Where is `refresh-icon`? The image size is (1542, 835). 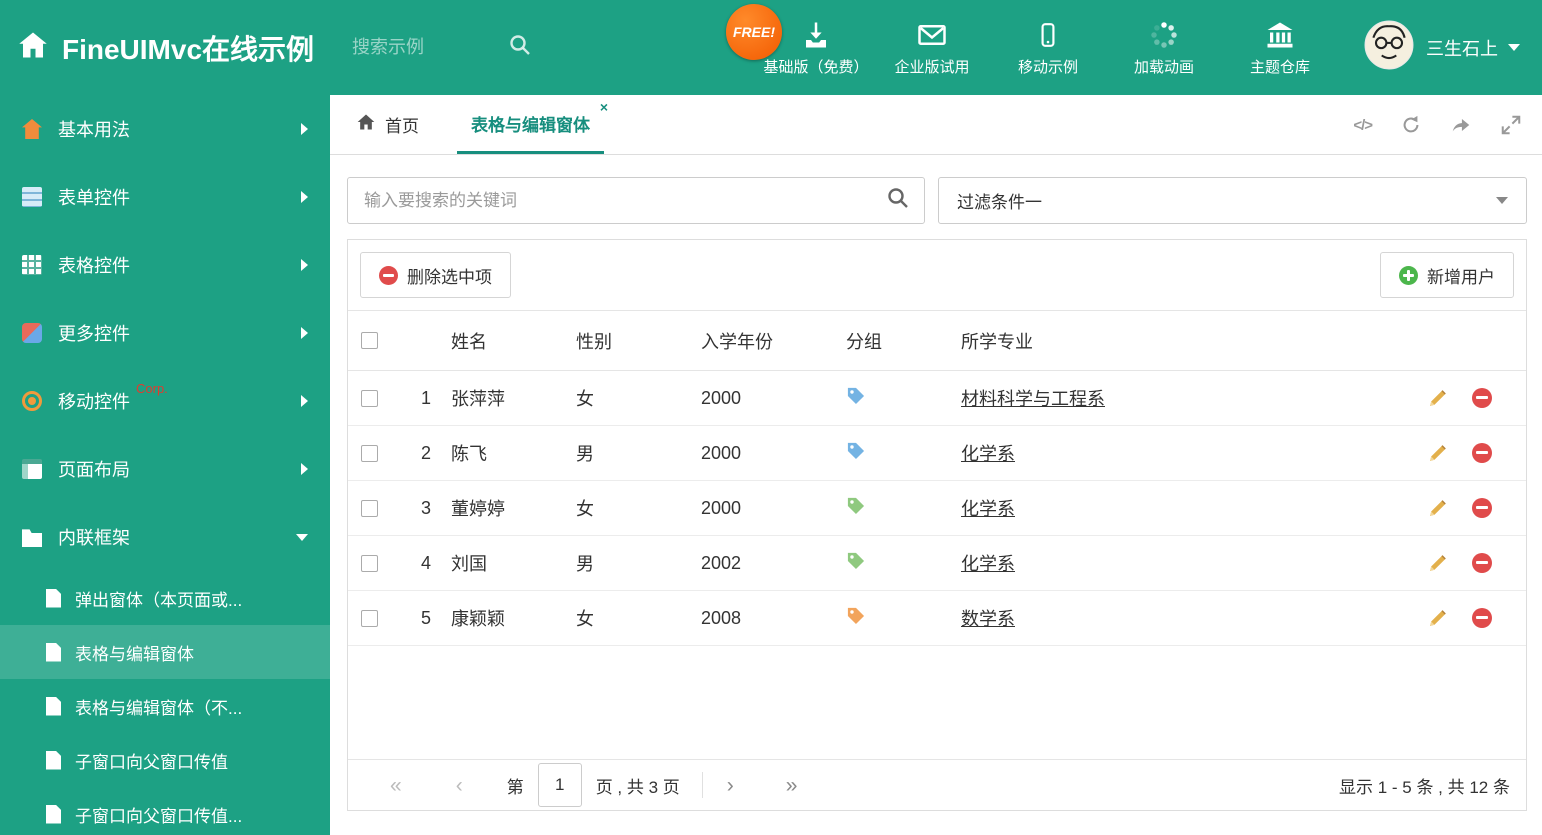 refresh-icon is located at coordinates (1411, 125).